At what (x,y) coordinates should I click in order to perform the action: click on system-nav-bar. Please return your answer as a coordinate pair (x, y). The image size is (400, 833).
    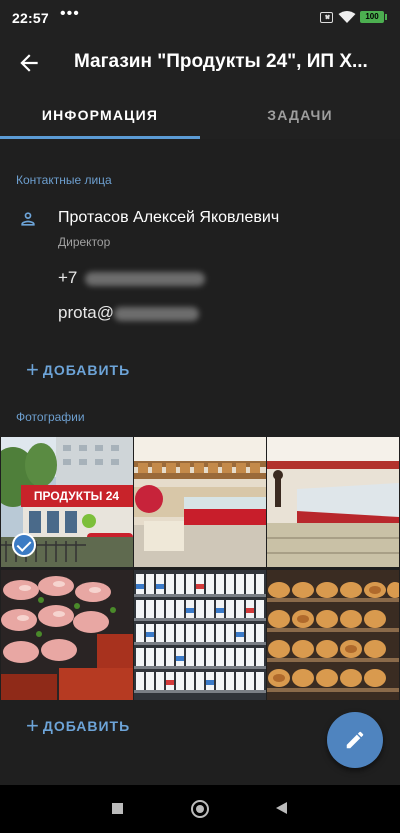
    Looking at the image, I should click on (200, 809).